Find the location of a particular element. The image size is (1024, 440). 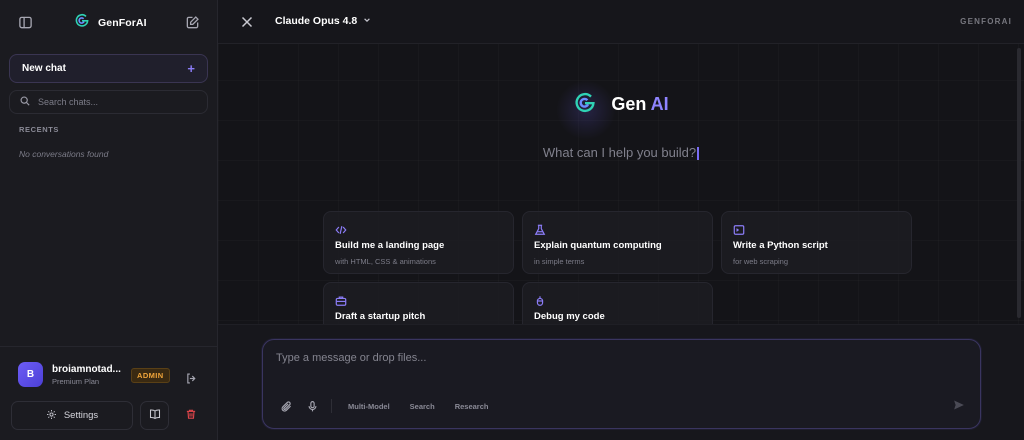

search-icon is located at coordinates (25, 102).